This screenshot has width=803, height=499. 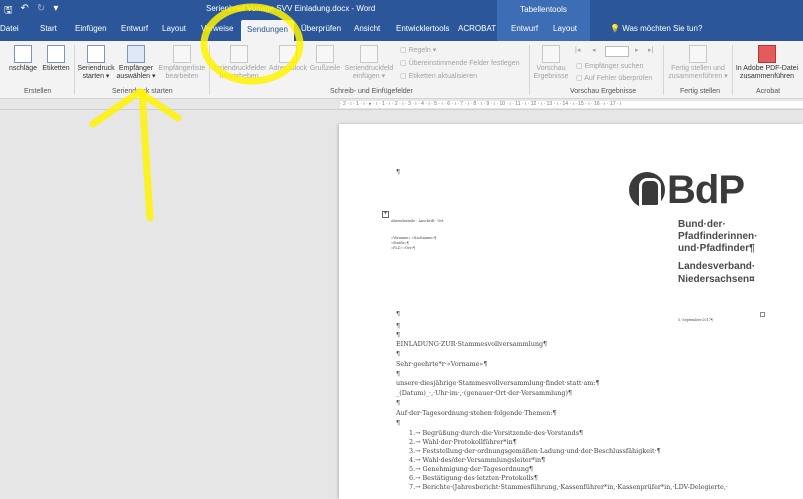 What do you see at coordinates (38, 91) in the screenshot?
I see `group-erstellen-label: Erstellen` at bounding box center [38, 91].